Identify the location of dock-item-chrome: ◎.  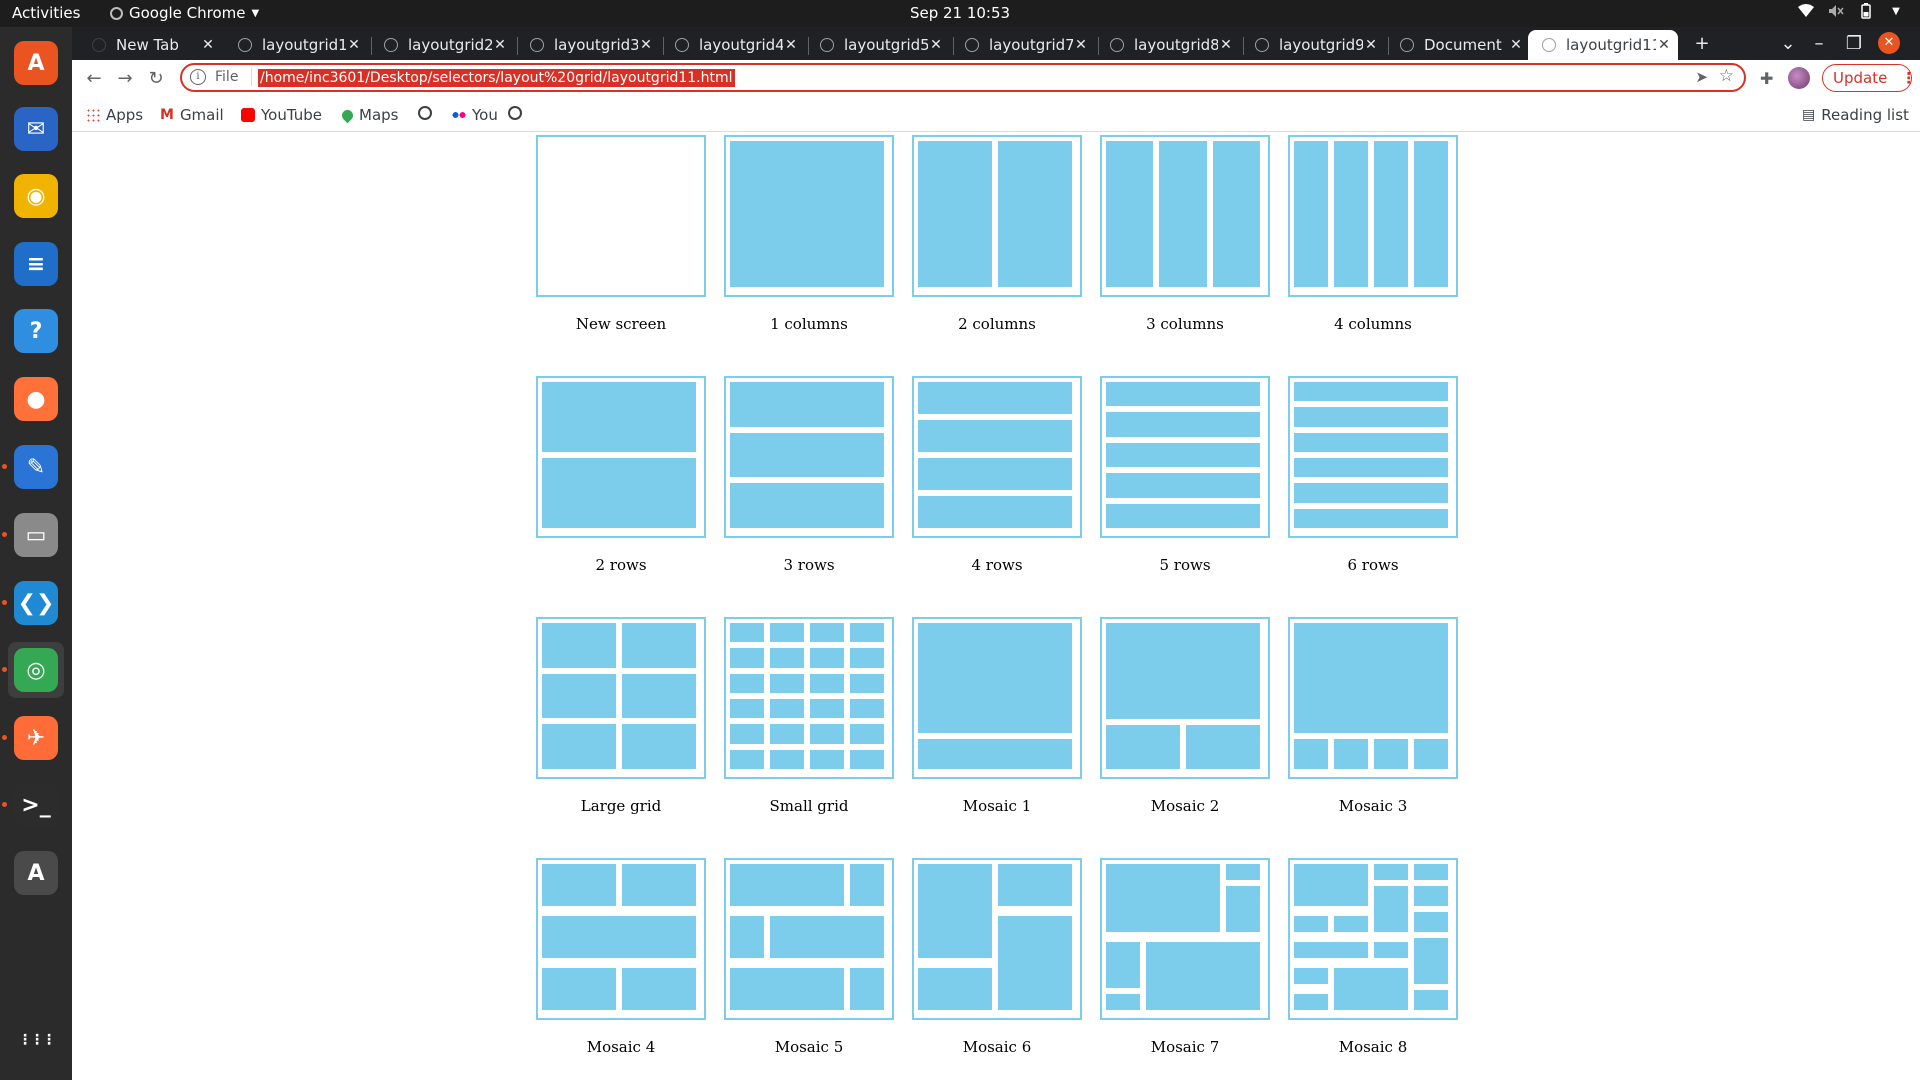
(33, 670).